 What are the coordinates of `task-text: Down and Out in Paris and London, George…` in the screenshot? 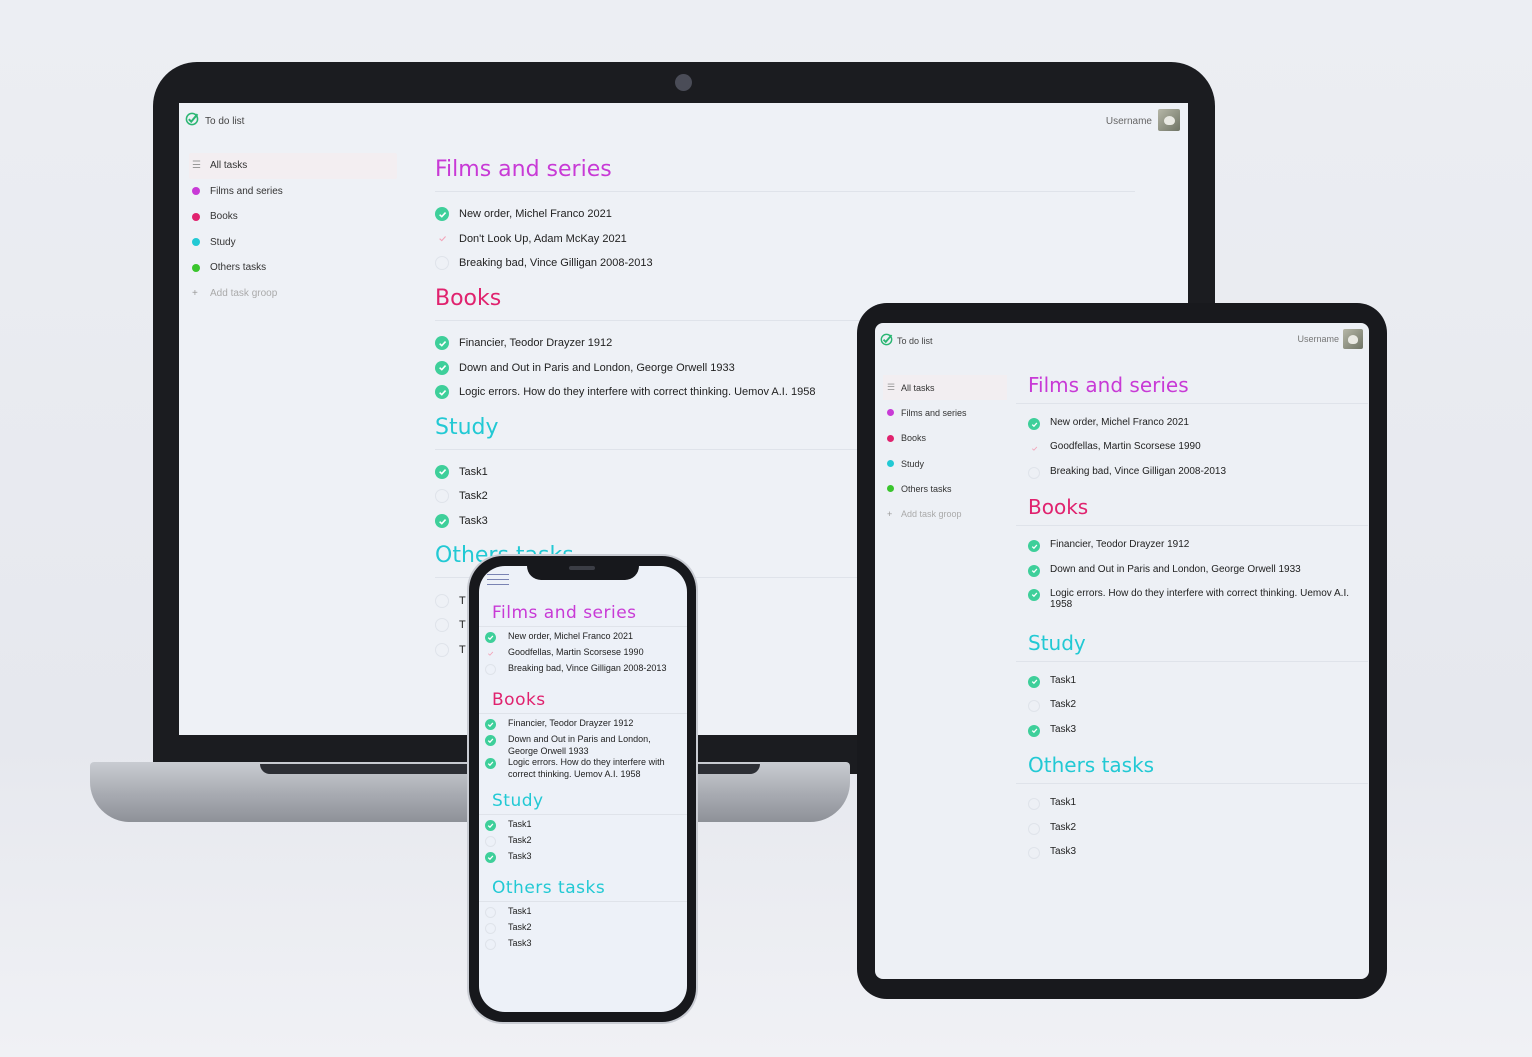 It's located at (597, 367).